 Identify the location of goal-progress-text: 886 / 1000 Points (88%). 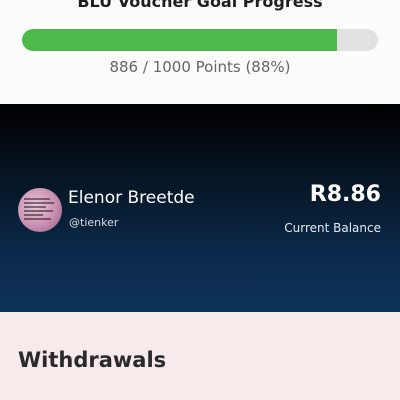
(200, 67).